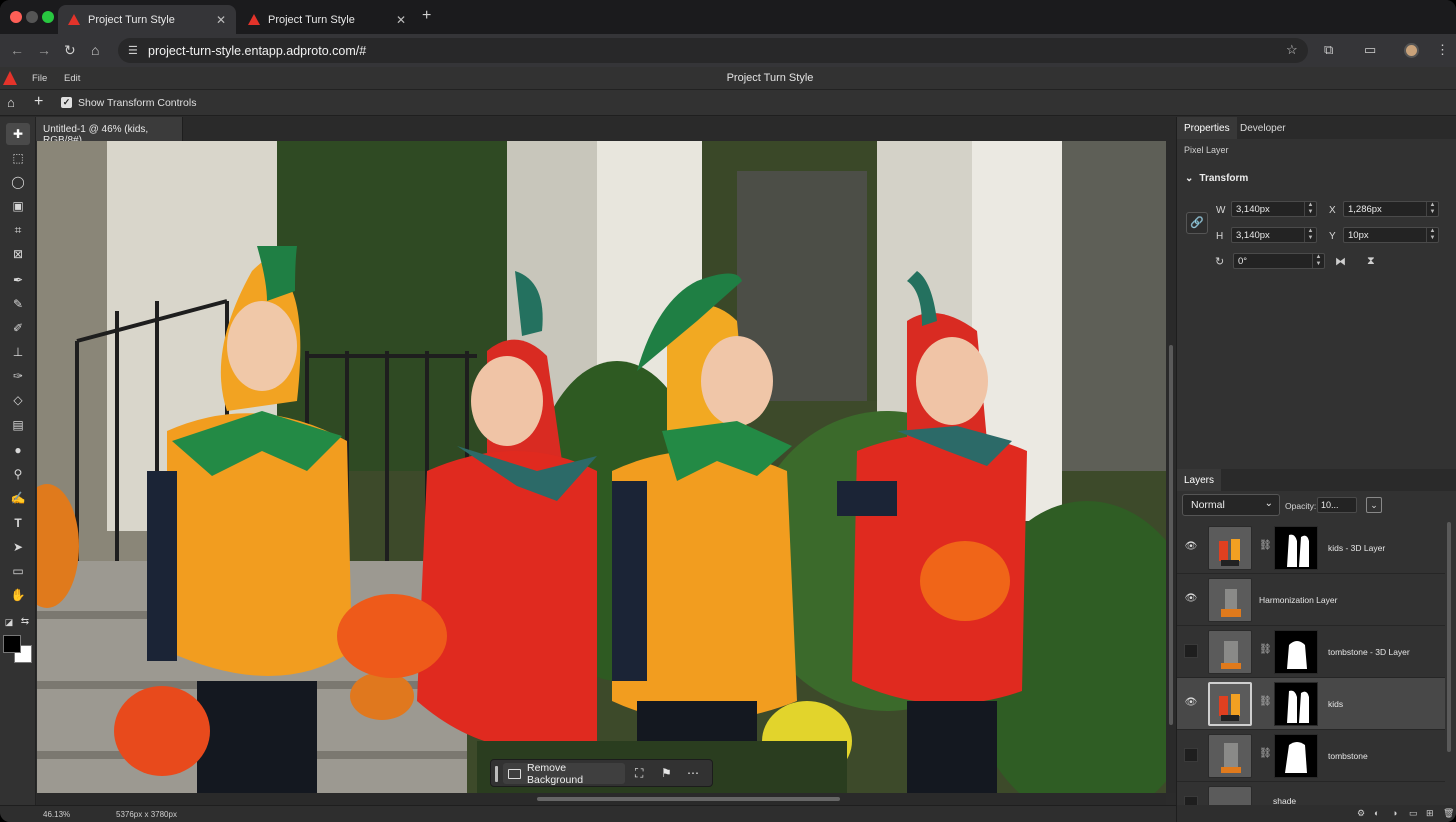  I want to click on zoom-level: 46.13%, so click(56, 814).